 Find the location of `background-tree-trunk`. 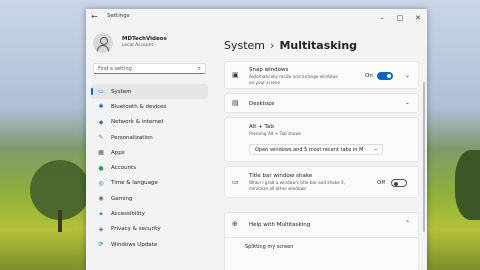

background-tree-trunk is located at coordinates (60, 221).